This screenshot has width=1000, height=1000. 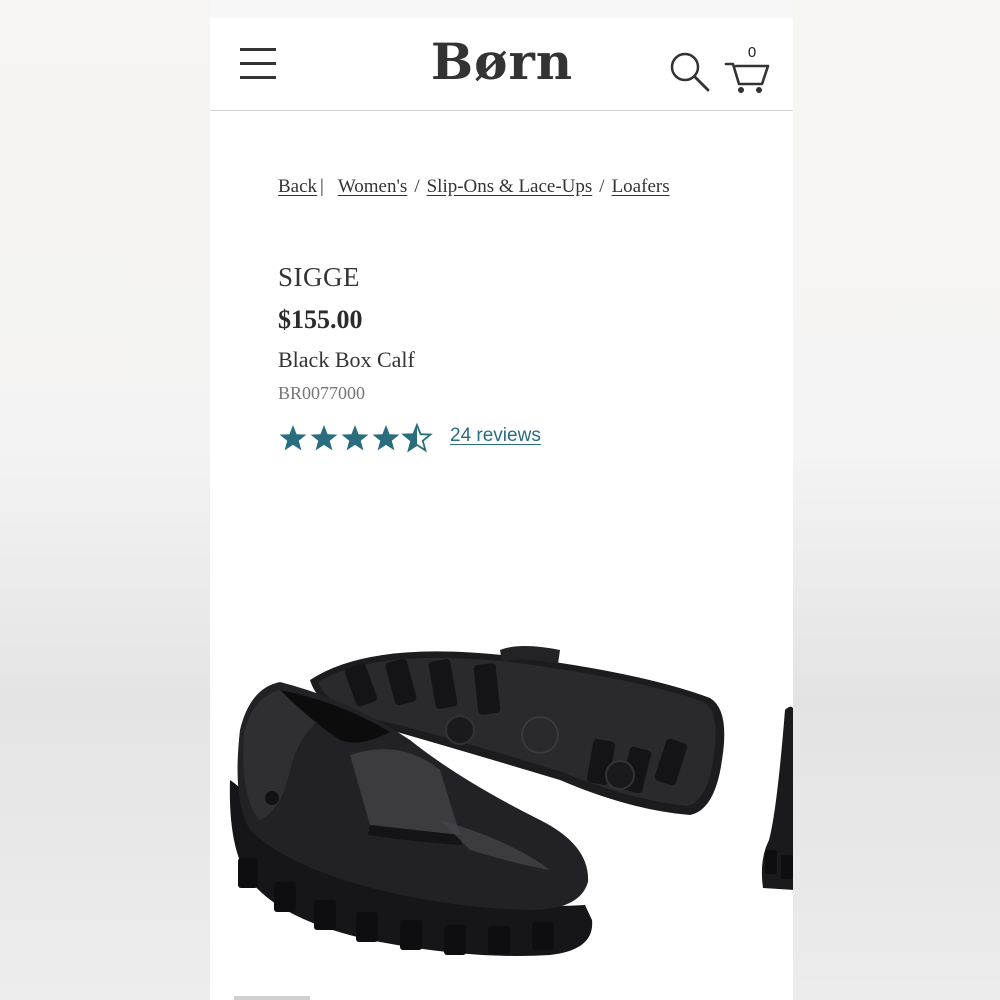 What do you see at coordinates (346, 359) in the screenshot?
I see `product-color: Black Box Calf` at bounding box center [346, 359].